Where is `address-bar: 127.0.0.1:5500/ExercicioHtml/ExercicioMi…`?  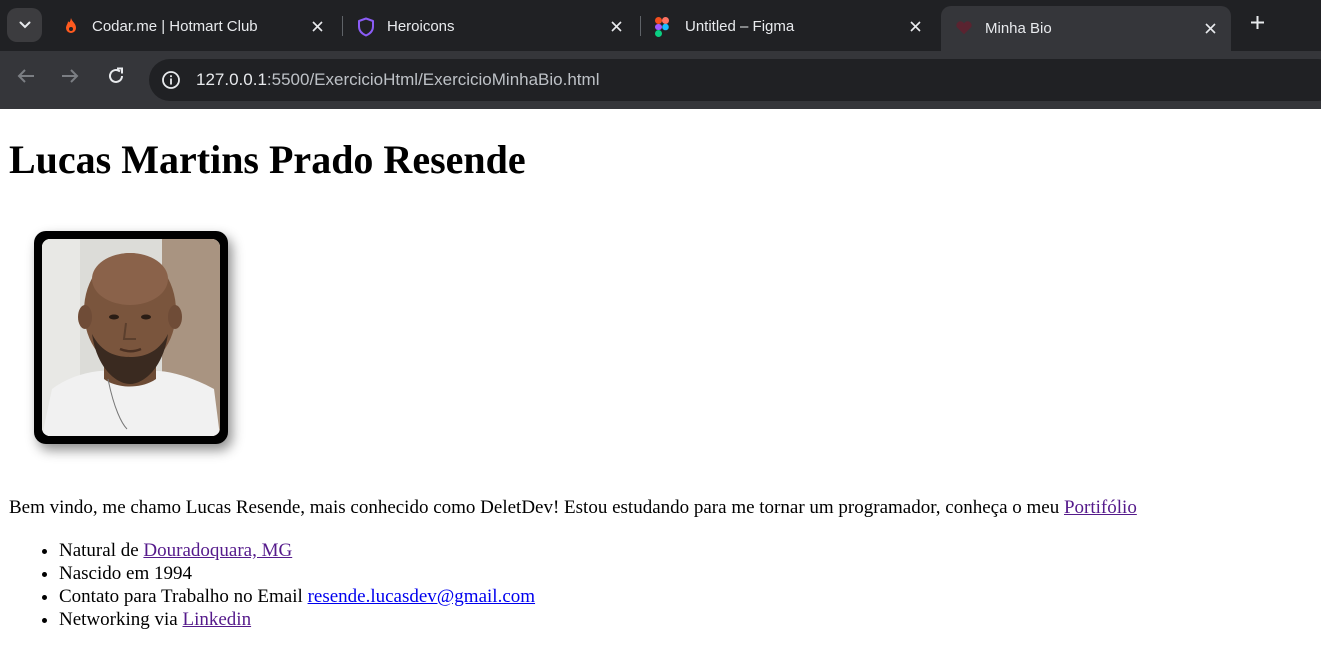
address-bar: 127.0.0.1:5500/ExercicioHtml/ExercicioMi… is located at coordinates (735, 80).